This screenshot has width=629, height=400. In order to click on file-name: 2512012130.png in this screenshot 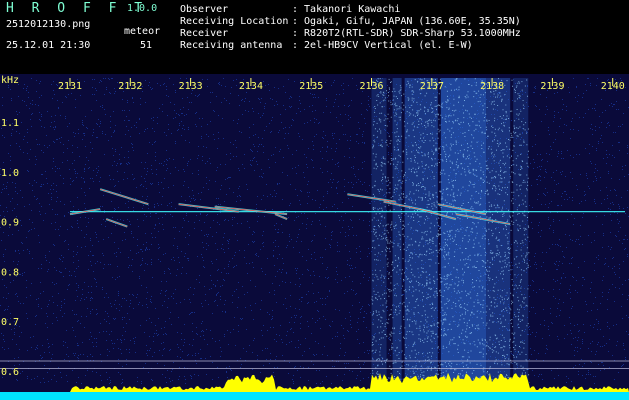, I will do `click(48, 24)`.